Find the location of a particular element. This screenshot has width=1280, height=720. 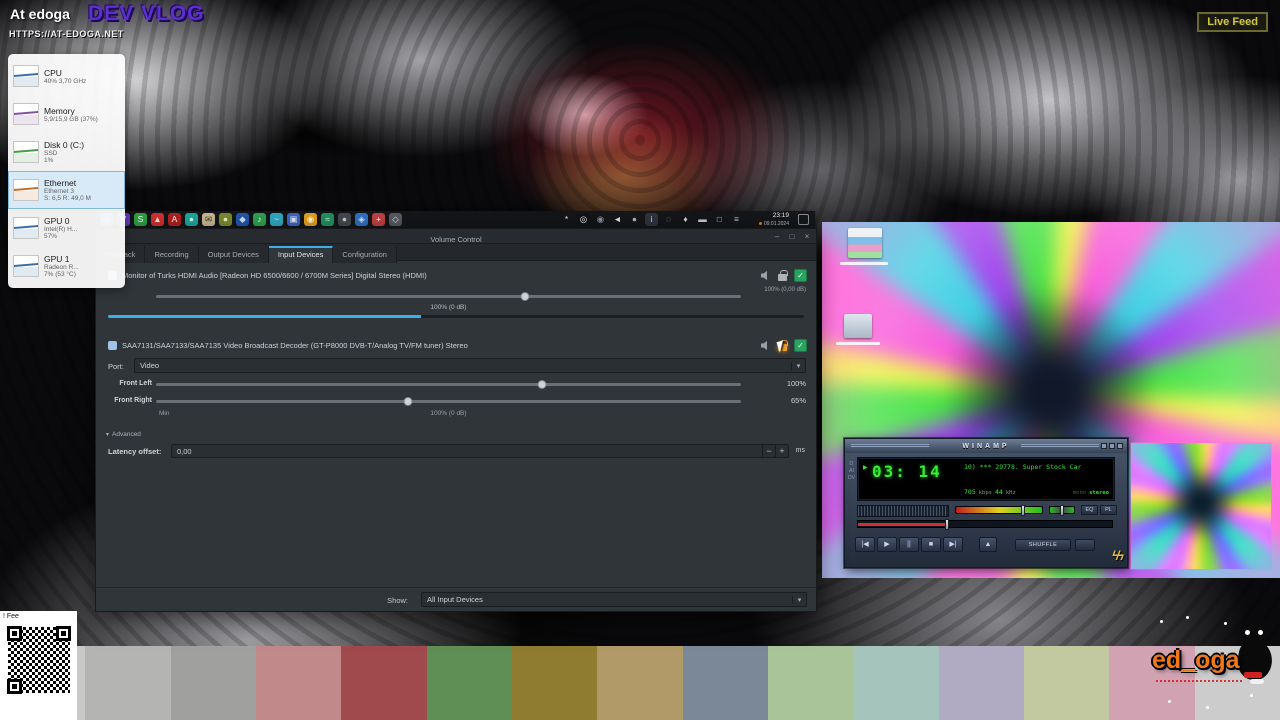

advanced-expander: ▾ Advanced is located at coordinates (123, 434).